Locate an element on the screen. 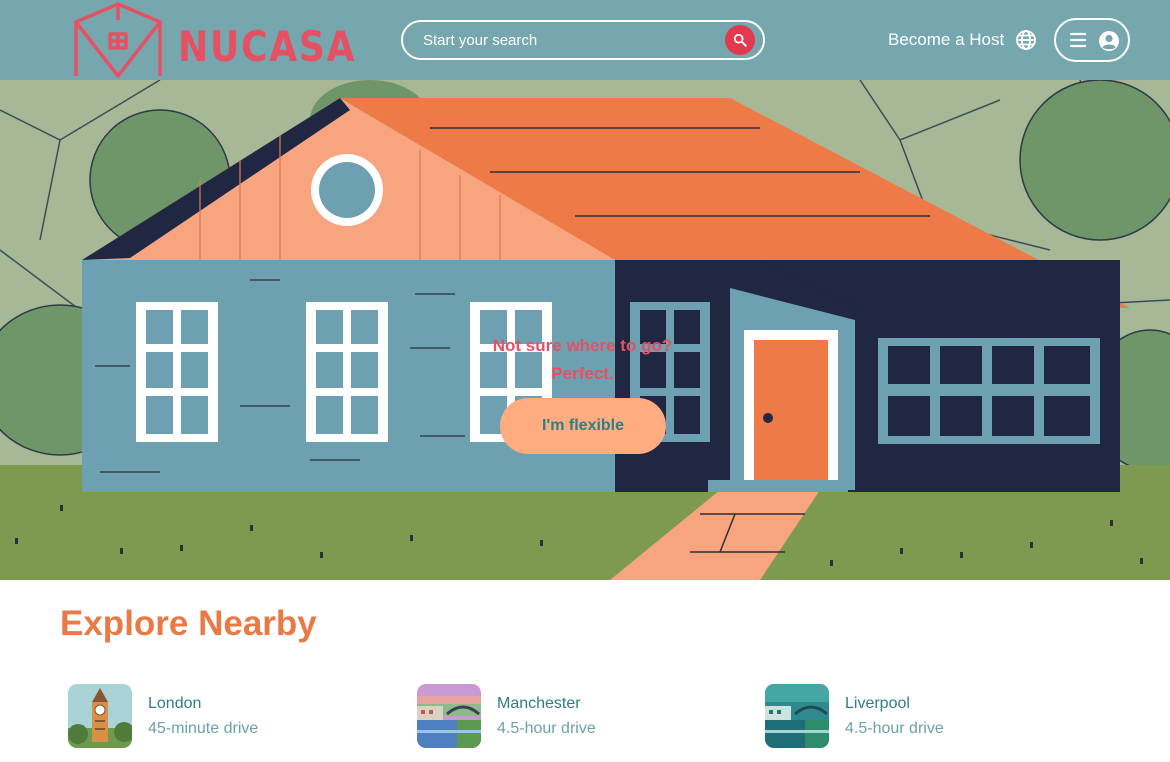 Image resolution: width=1170 pixels, height=762 pixels. hamburger-icon is located at coordinates (1078, 40).